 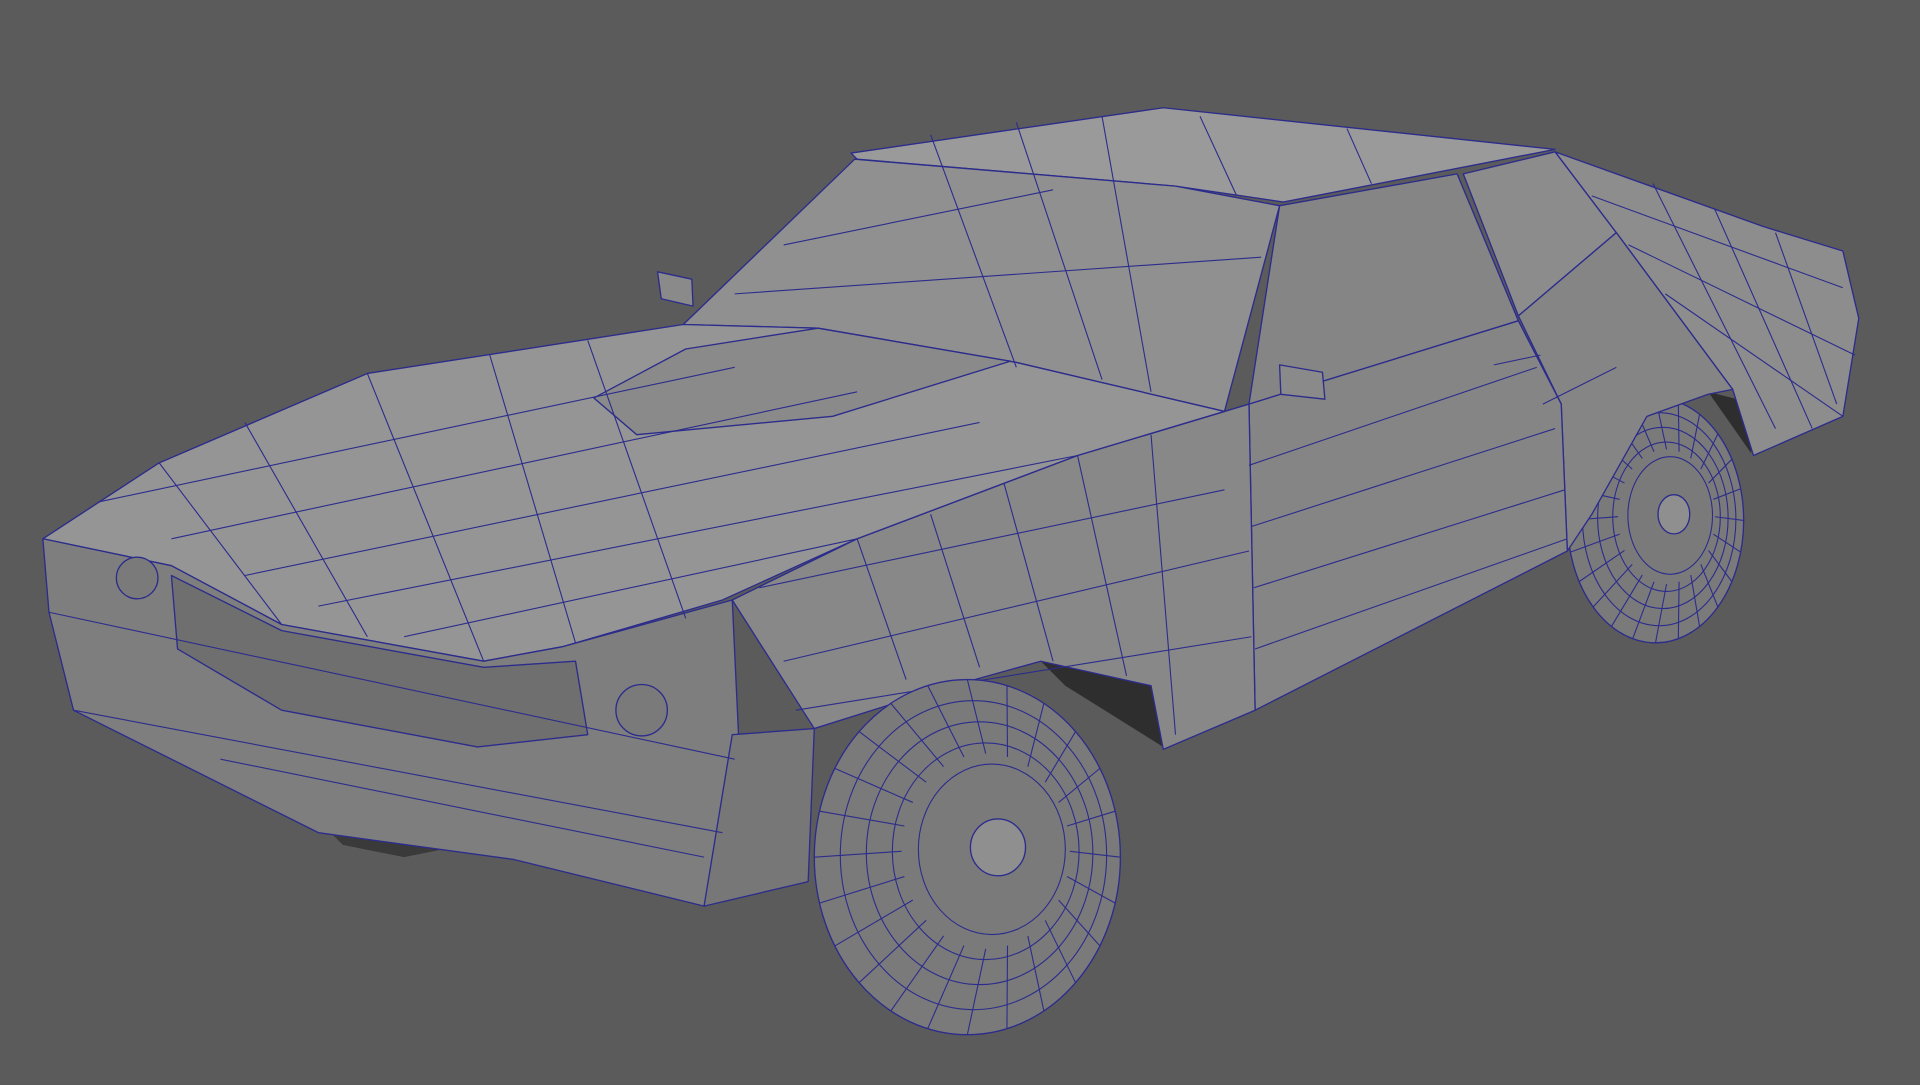 I want to click on front-wheel, so click(x=967, y=857).